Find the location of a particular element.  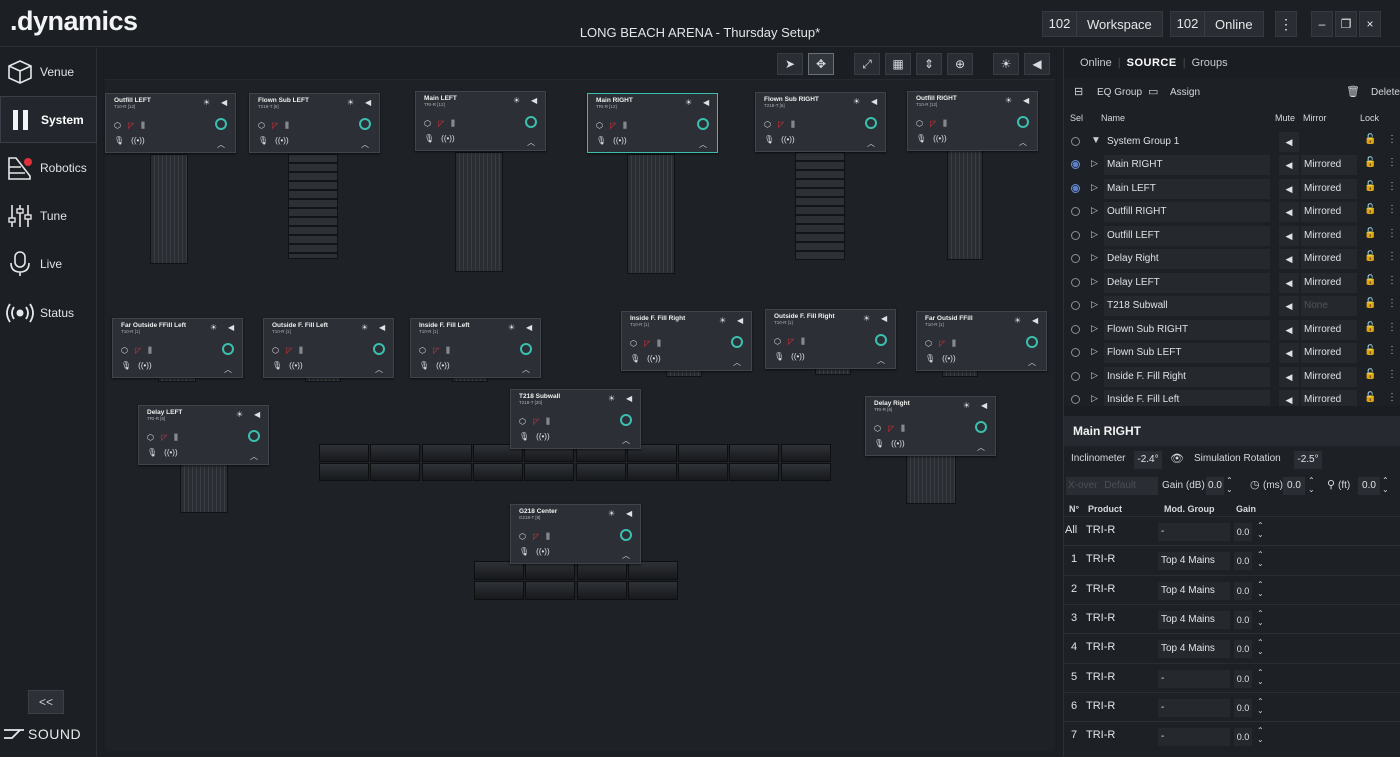

online-button: 102 Online is located at coordinates (1217, 24).